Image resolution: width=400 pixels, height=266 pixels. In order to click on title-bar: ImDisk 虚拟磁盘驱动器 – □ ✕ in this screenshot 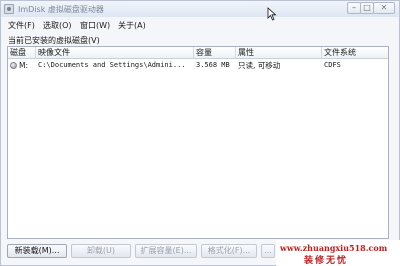, I will do `click(200, 9)`.